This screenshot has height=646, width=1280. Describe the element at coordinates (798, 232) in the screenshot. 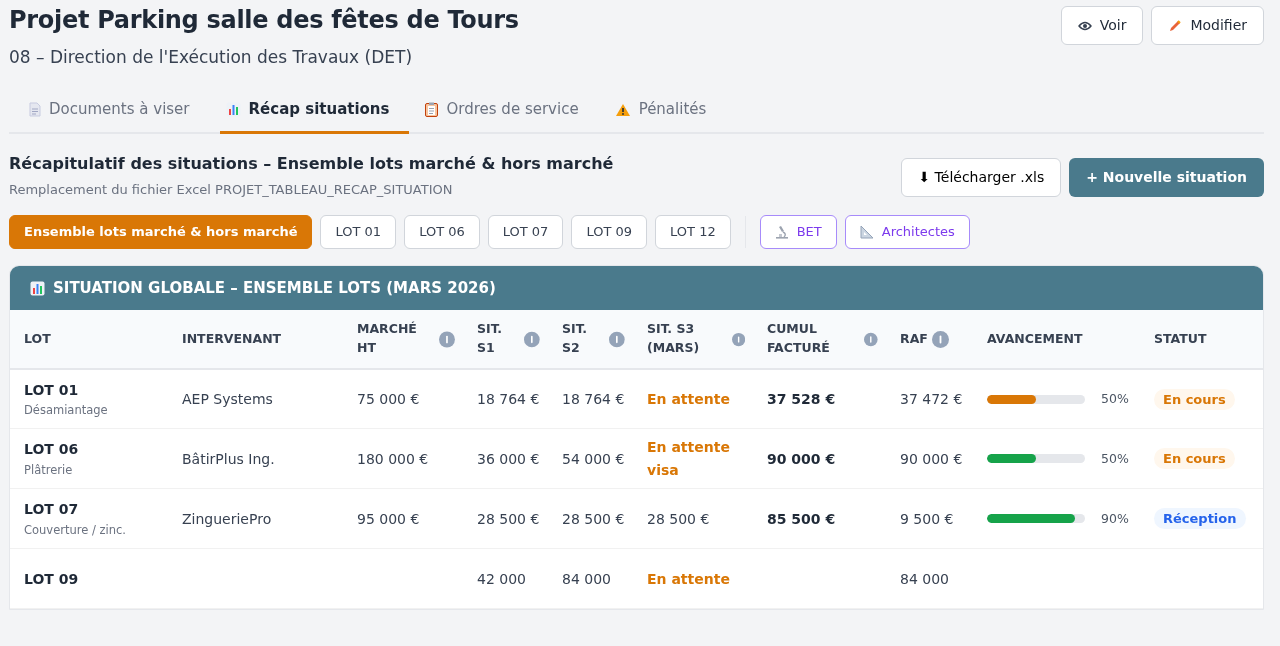

I see `group-filter-button: BET` at that location.